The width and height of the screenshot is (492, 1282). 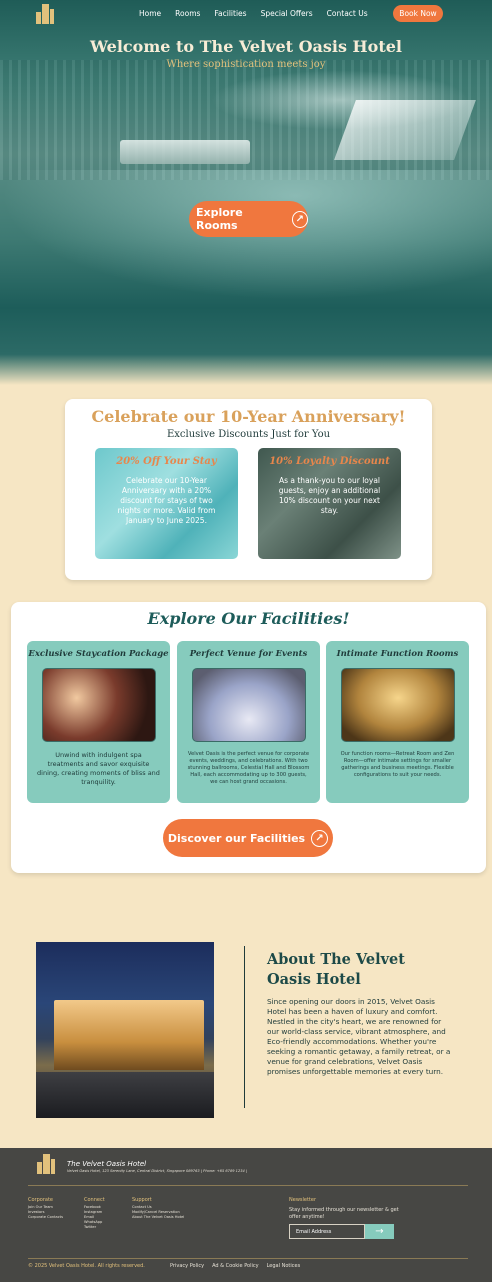 What do you see at coordinates (327, 1231) in the screenshot?
I see `newsletter-email-input` at bounding box center [327, 1231].